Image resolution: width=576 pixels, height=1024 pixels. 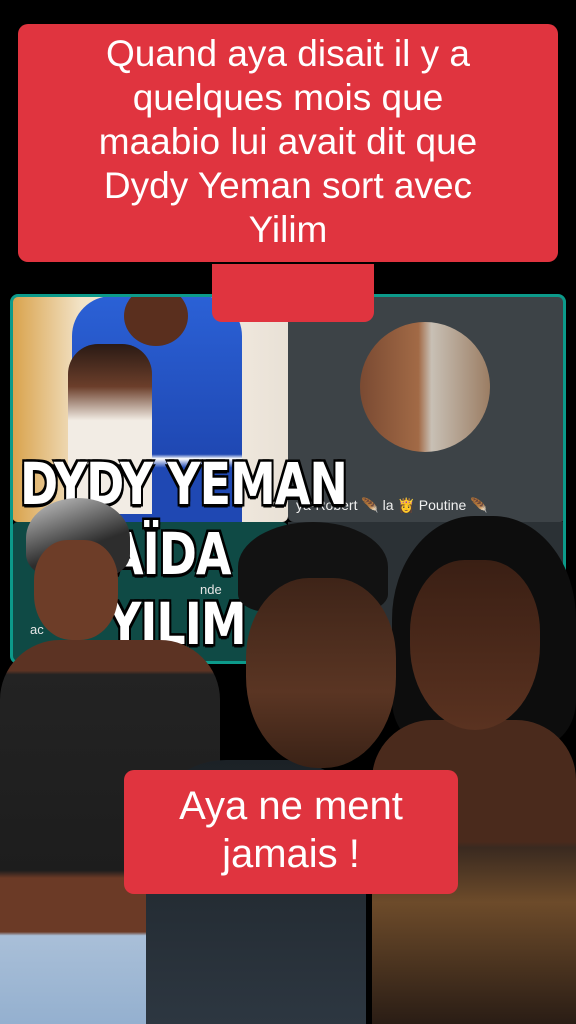 I want to click on caption-bottom: Aya ne ment jamais !, so click(x=291, y=832).